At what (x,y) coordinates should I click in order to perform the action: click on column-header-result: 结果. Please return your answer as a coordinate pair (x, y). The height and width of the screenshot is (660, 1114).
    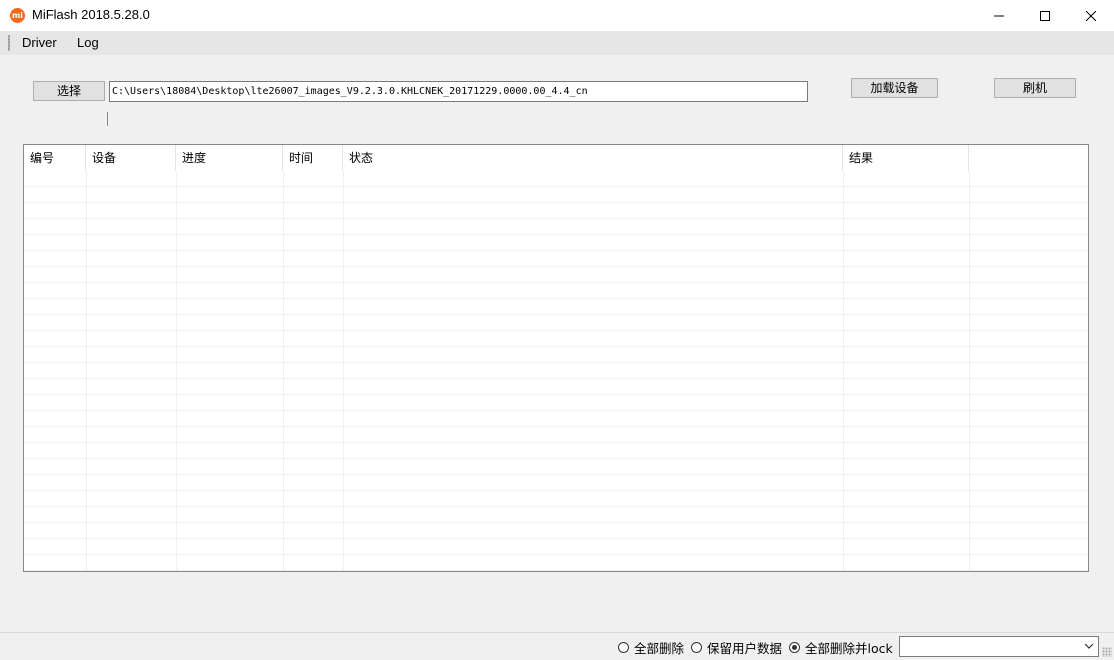
    Looking at the image, I should click on (906, 158).